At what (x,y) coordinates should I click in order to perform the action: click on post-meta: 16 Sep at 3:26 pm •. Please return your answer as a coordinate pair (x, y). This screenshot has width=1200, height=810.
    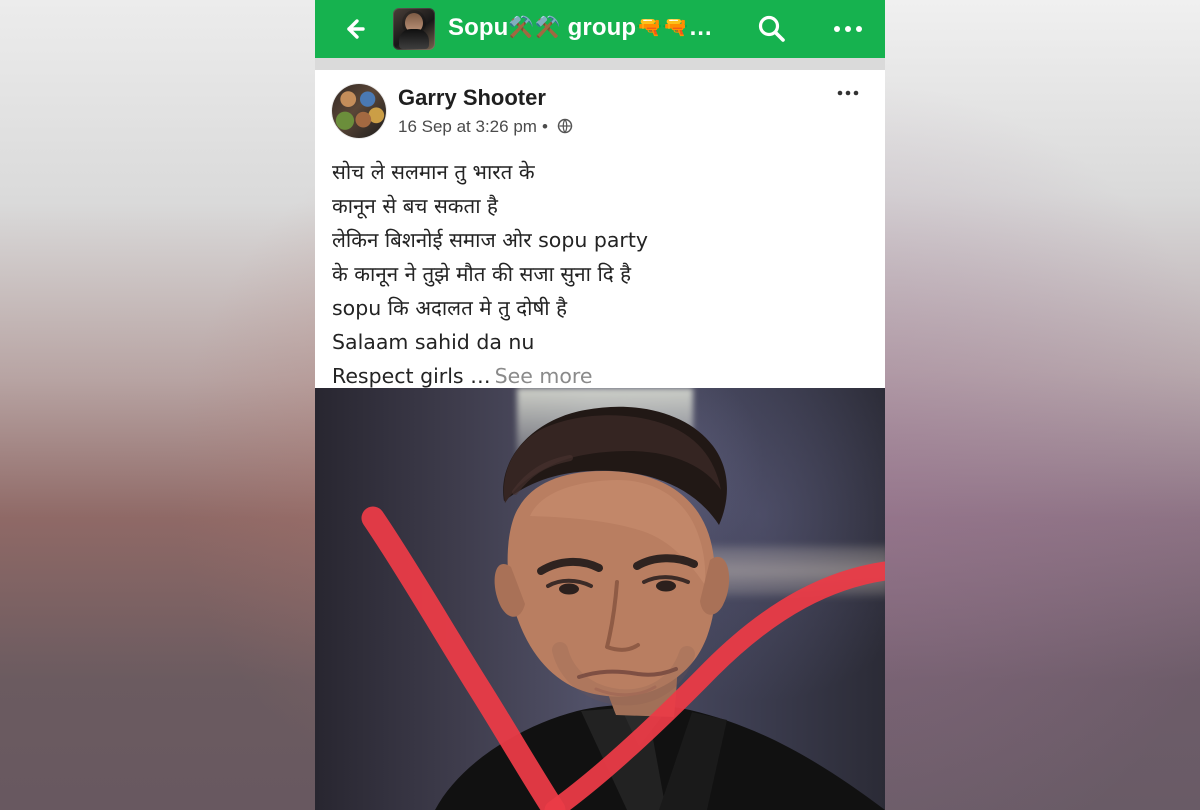
    Looking at the image, I should click on (485, 127).